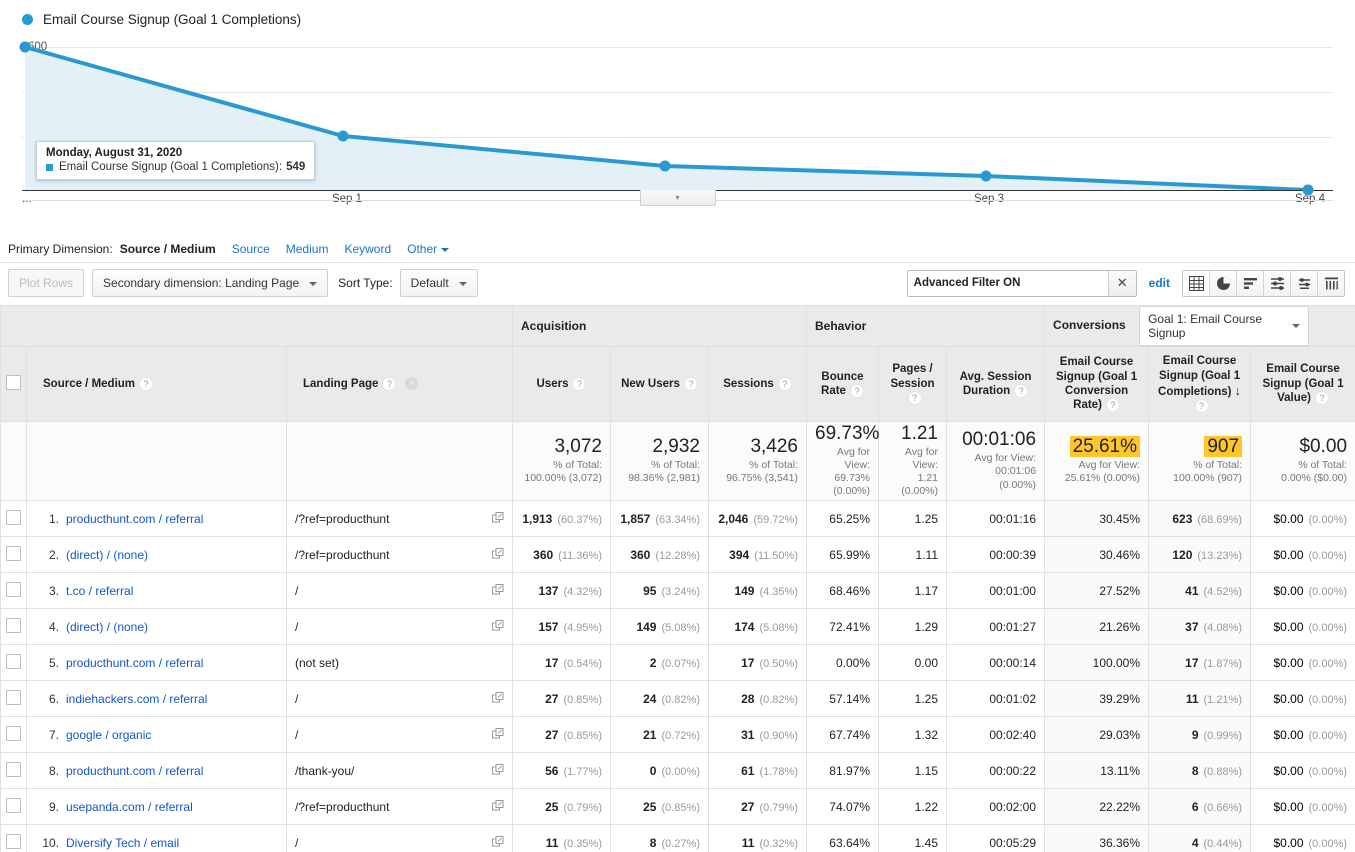 The height and width of the screenshot is (852, 1355). Describe the element at coordinates (1200, 461) in the screenshot. I see `summary-completions: 907 % of Total: 100.00% (907)` at that location.